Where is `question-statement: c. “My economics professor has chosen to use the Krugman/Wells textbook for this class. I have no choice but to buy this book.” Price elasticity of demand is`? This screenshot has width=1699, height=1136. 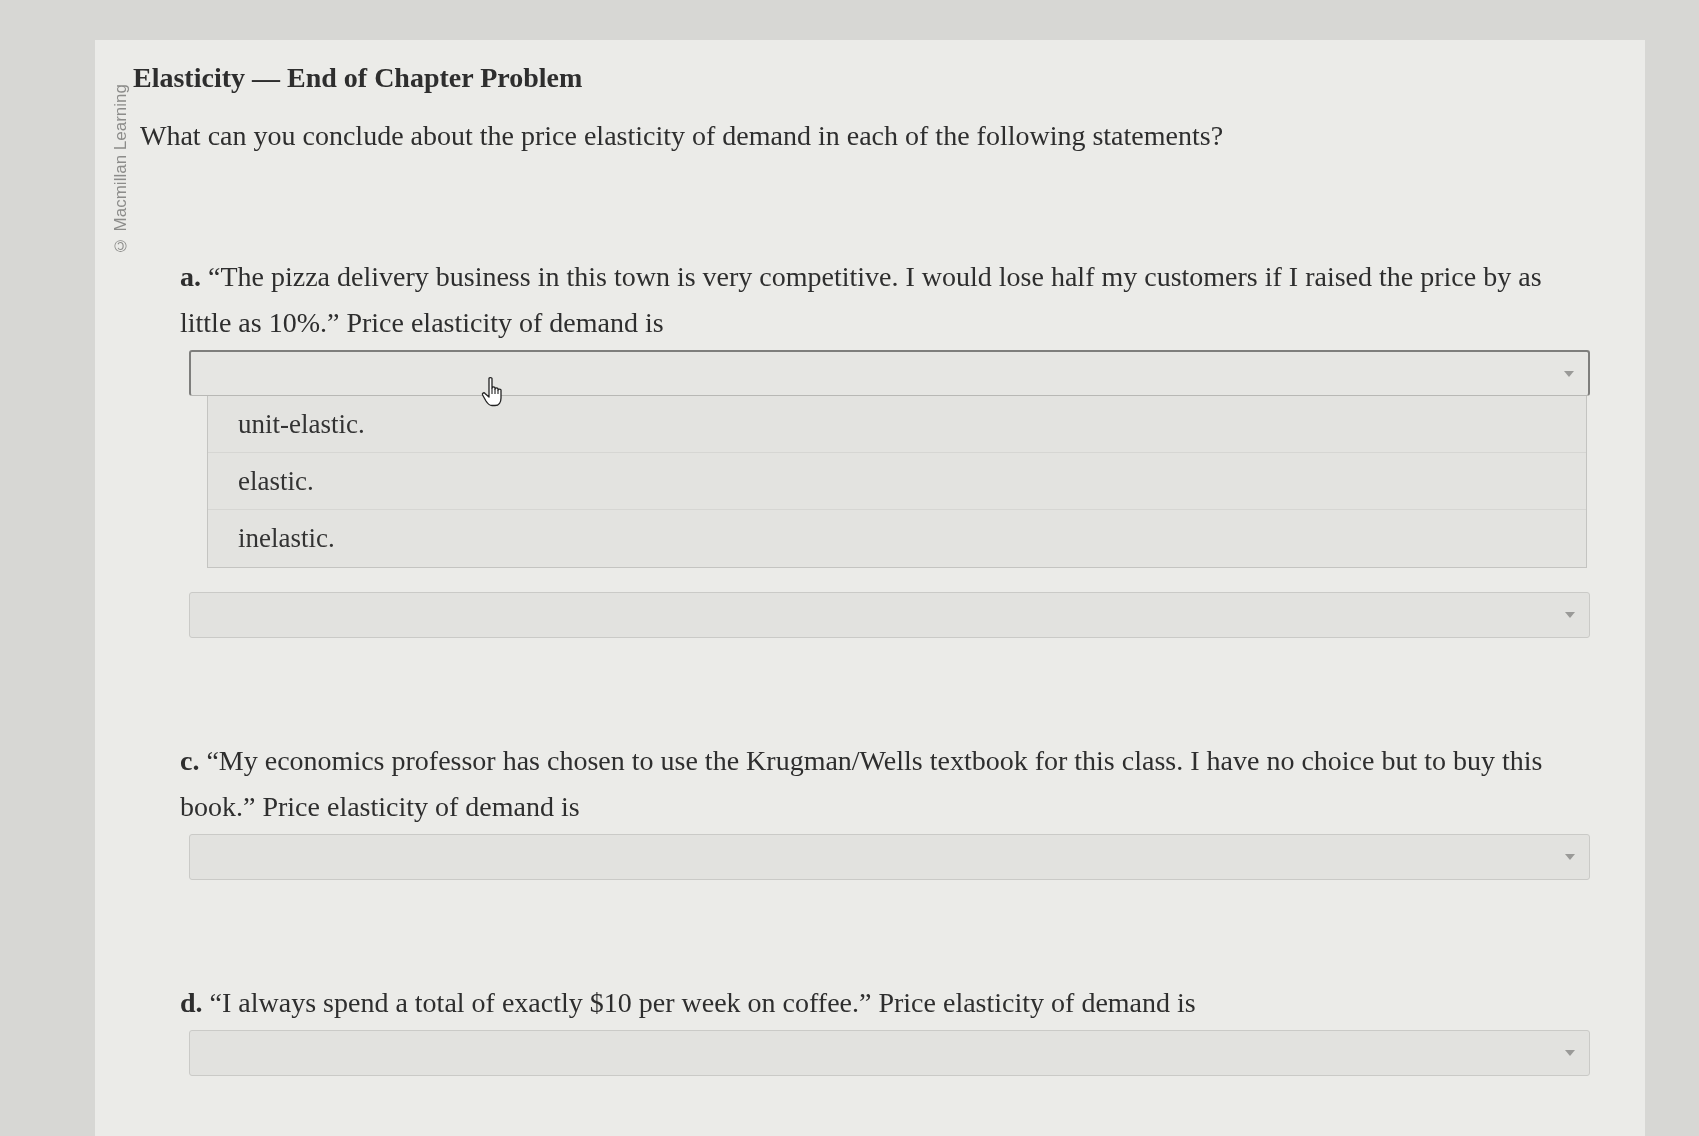
question-statement: c. “My economics professor has chosen to use the Krugman/Wells textbook for this class. I have no choice but to buy this book.” Price elasticity of demand is is located at coordinates (862, 784).